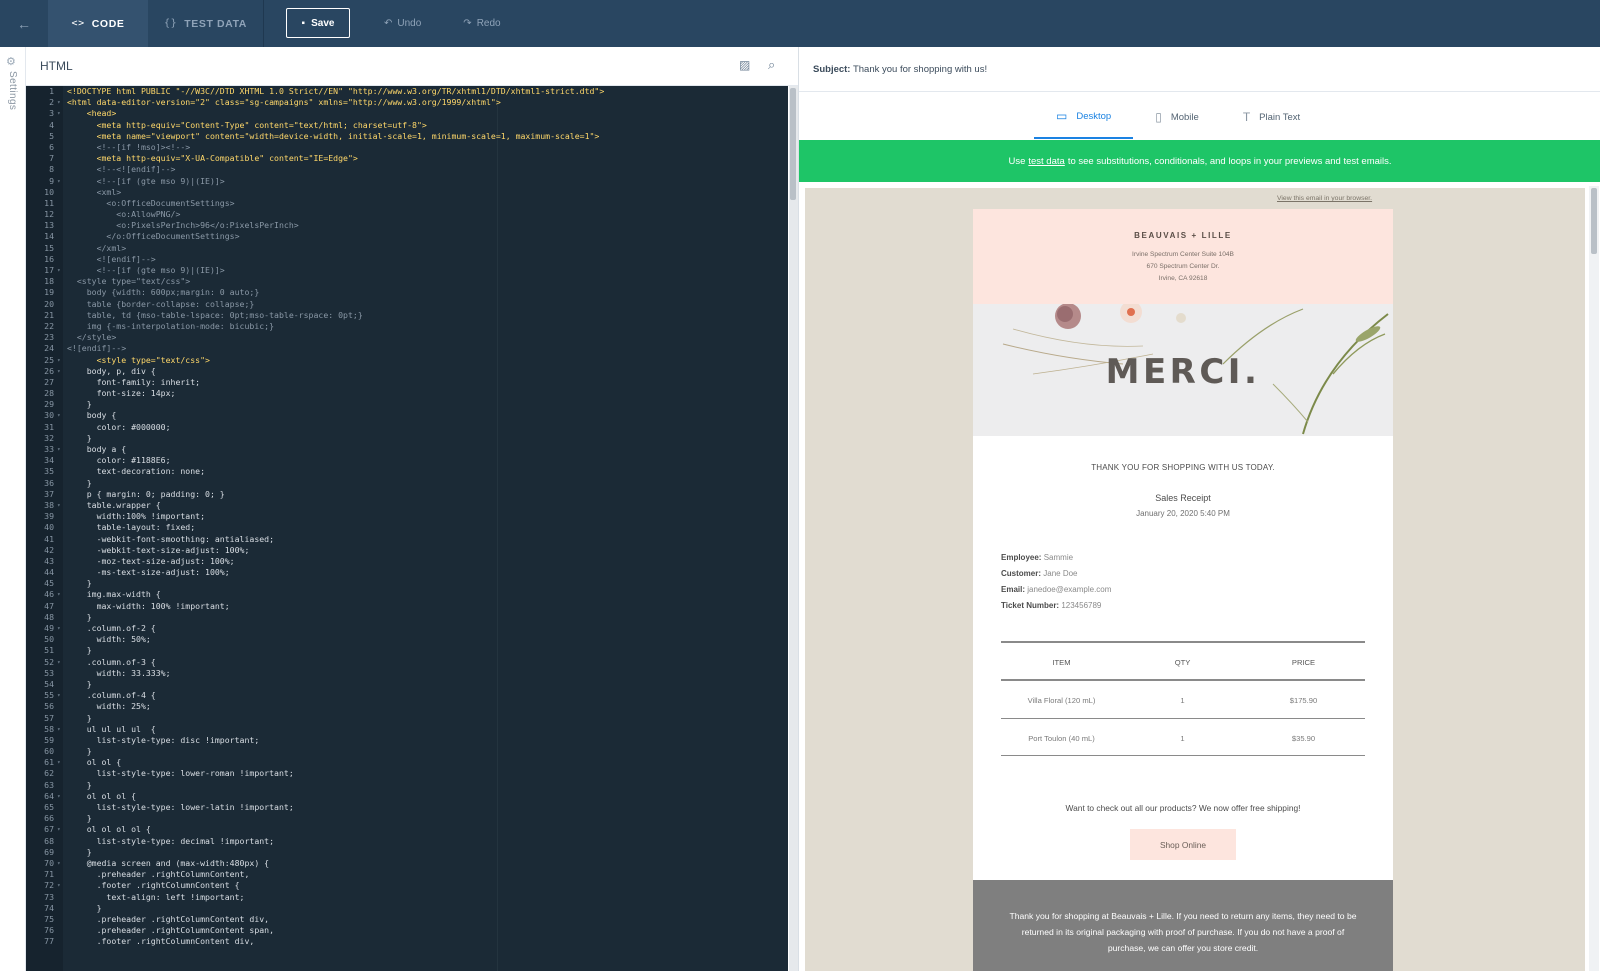  Describe the element at coordinates (407, 259) in the screenshot. I see `code-line: 16 <![endif]-->` at that location.